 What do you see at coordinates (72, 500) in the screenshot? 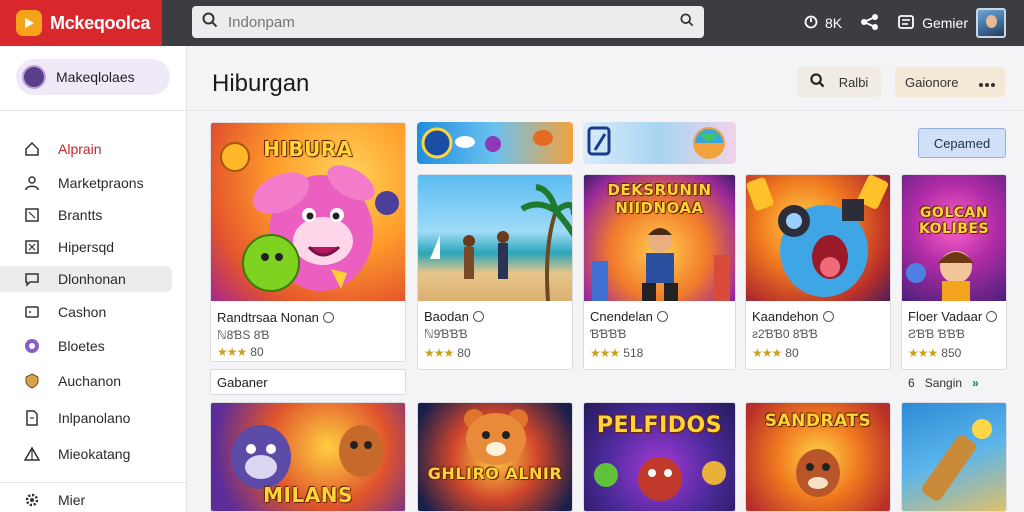
I see `sidebar-item-label: Mier` at bounding box center [72, 500].